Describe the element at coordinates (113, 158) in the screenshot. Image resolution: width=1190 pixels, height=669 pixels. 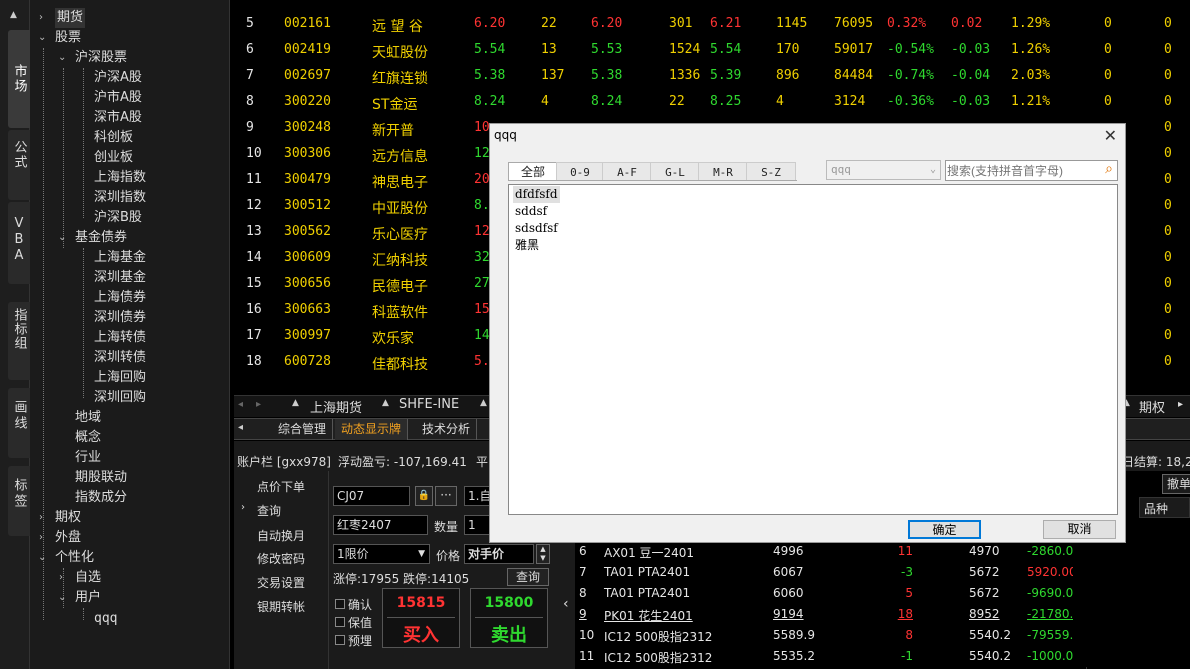
I see `tree-item-gem: 创业板` at that location.